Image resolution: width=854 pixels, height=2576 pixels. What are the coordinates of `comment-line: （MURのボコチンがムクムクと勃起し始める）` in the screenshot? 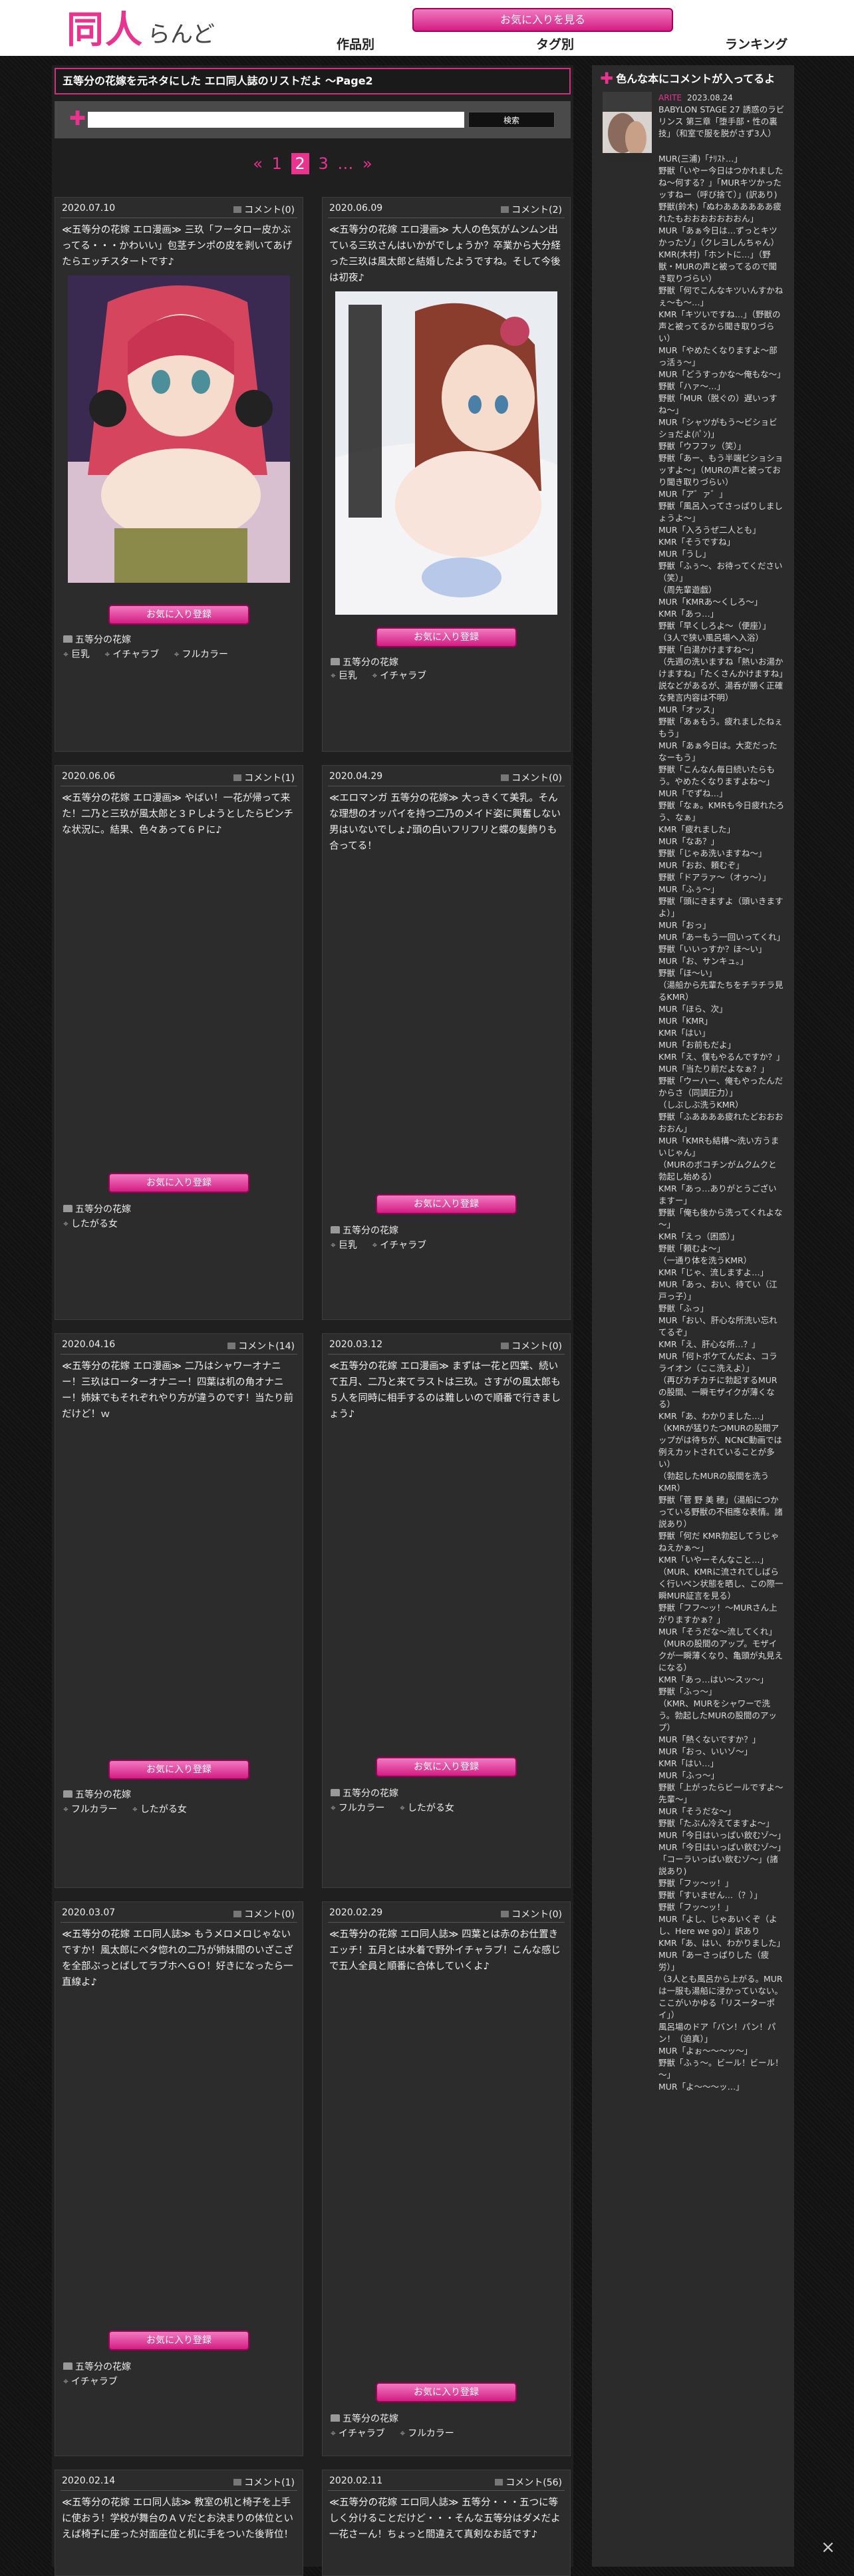 It's located at (717, 1171).